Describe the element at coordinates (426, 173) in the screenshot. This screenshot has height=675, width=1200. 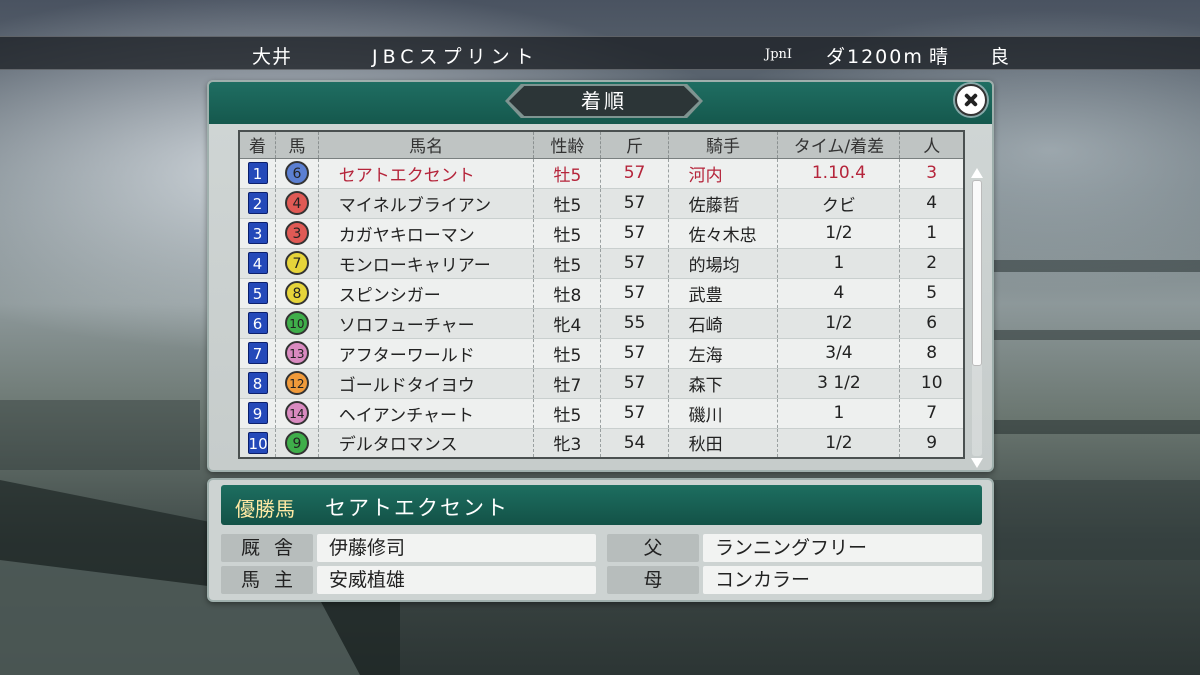
I see `horse-name: セアトエクセント` at that location.